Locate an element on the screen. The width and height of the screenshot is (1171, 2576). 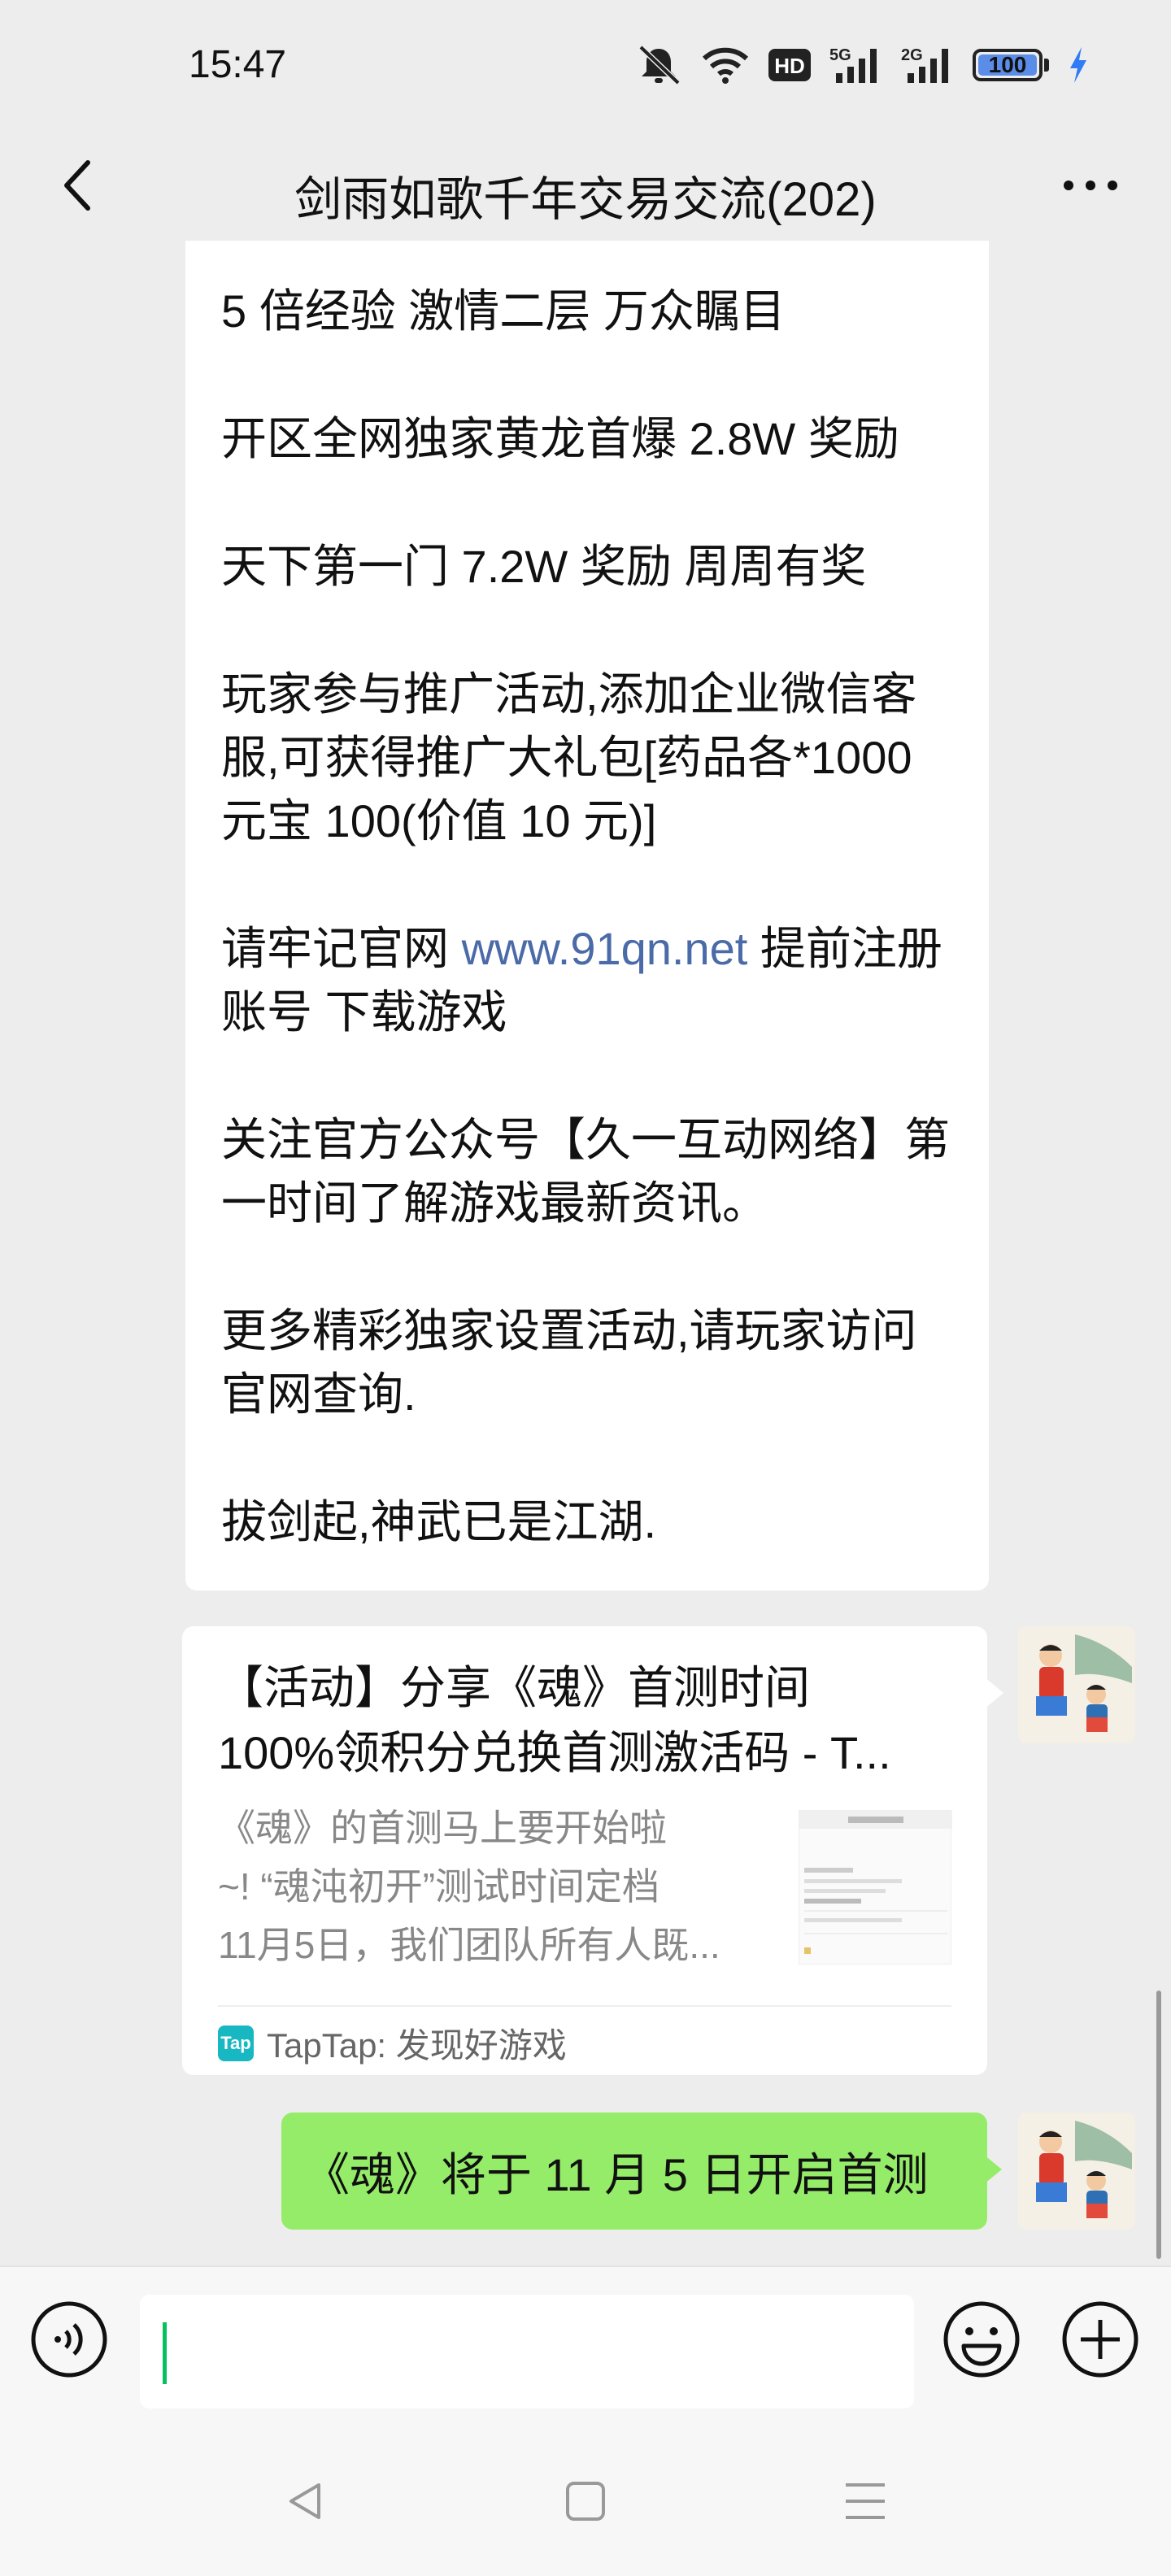
status-icons: HD 5G 2G 100 is located at coordinates (862, 65).